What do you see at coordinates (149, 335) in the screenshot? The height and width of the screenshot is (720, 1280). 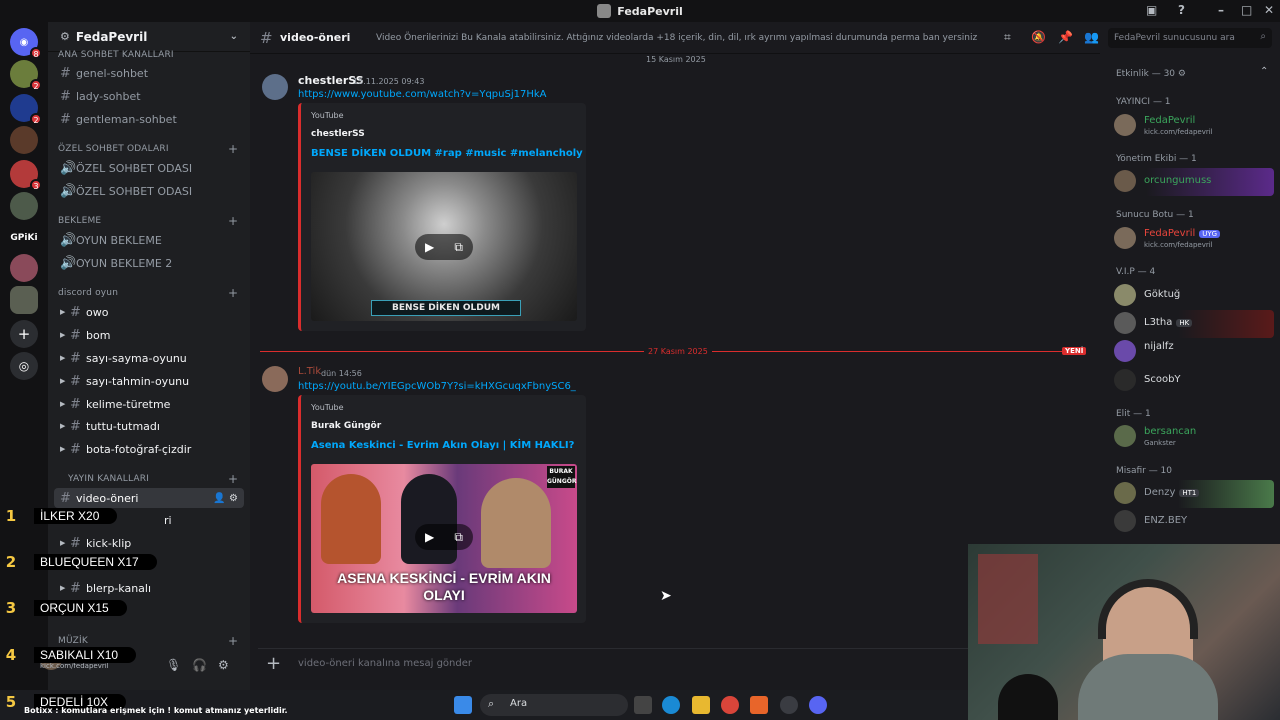 I see `channel-bom: ▶ # bom` at bounding box center [149, 335].